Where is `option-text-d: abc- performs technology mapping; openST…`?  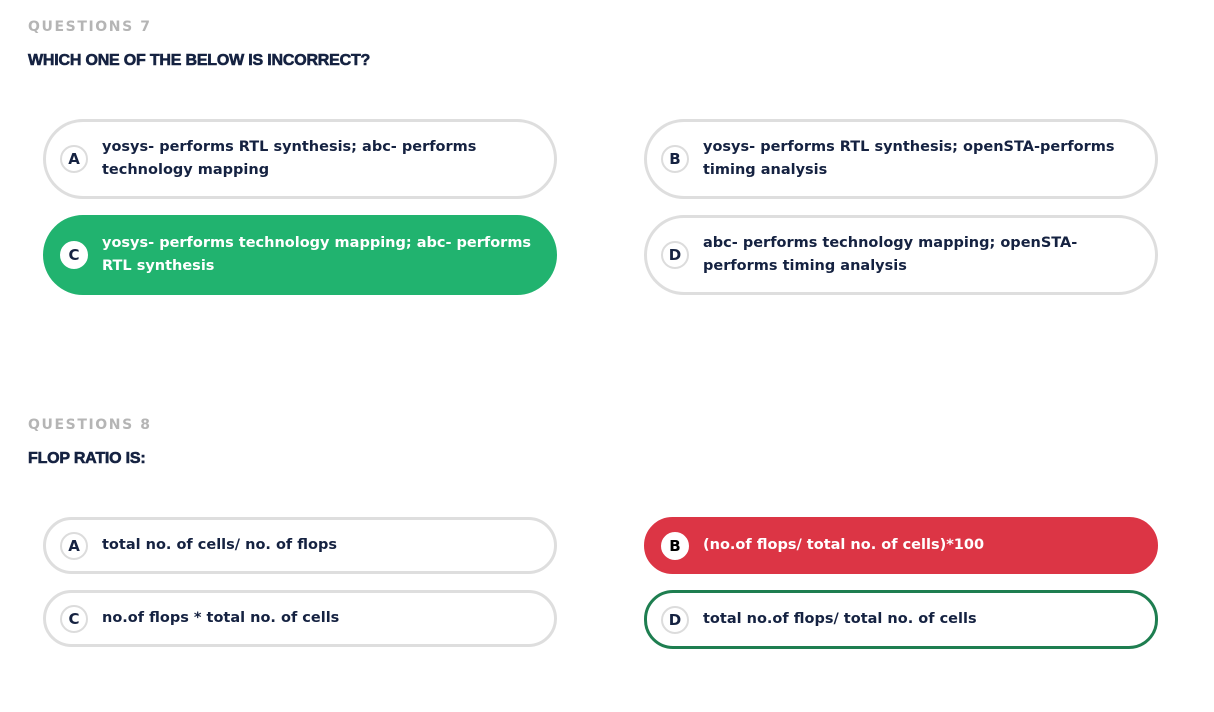 option-text-d: abc- performs technology mapping; openST… is located at coordinates (890, 254).